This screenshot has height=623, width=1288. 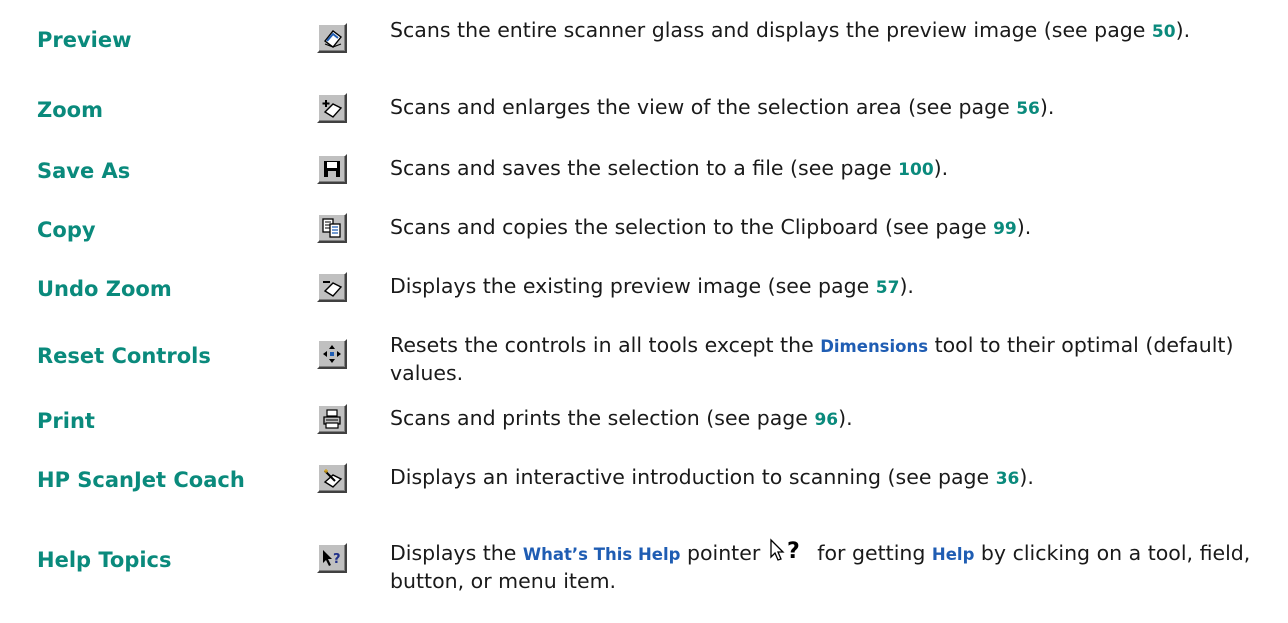 What do you see at coordinates (104, 560) in the screenshot?
I see `term-help-topics: Help Topics` at bounding box center [104, 560].